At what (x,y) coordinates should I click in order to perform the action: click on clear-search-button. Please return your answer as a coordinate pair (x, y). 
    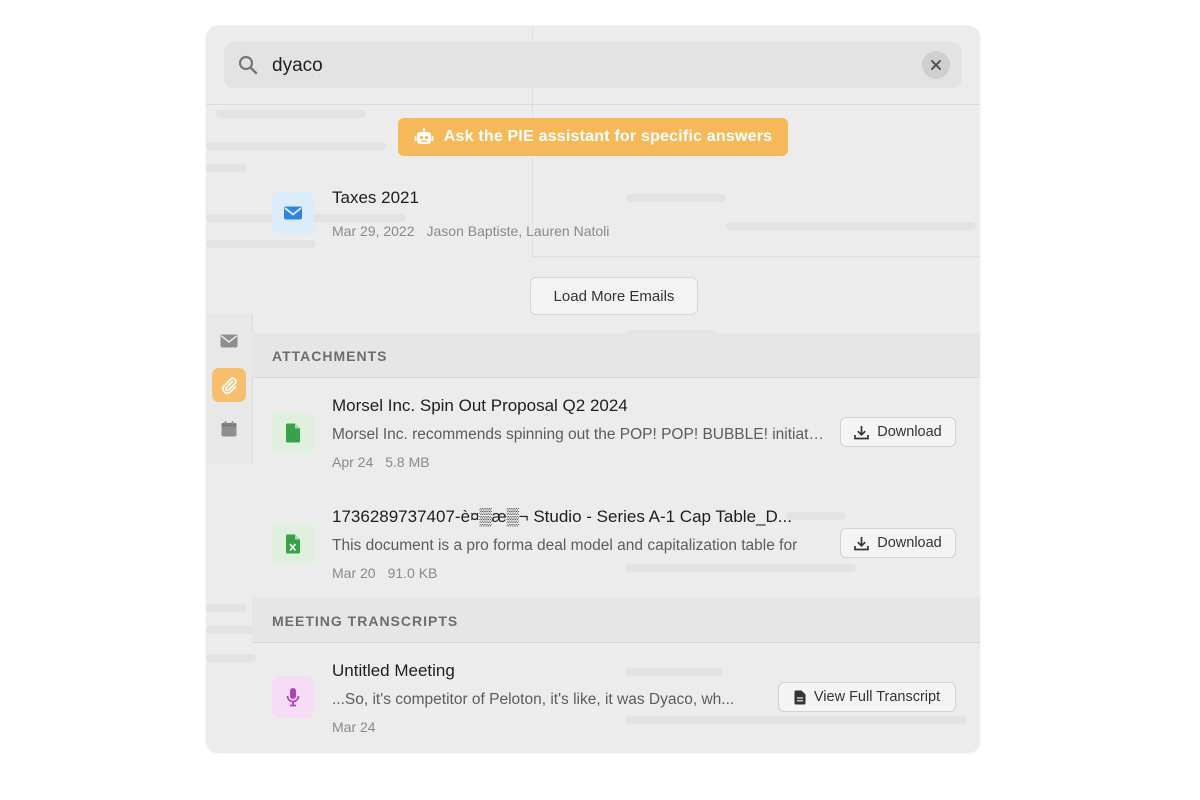
    Looking at the image, I should click on (936, 65).